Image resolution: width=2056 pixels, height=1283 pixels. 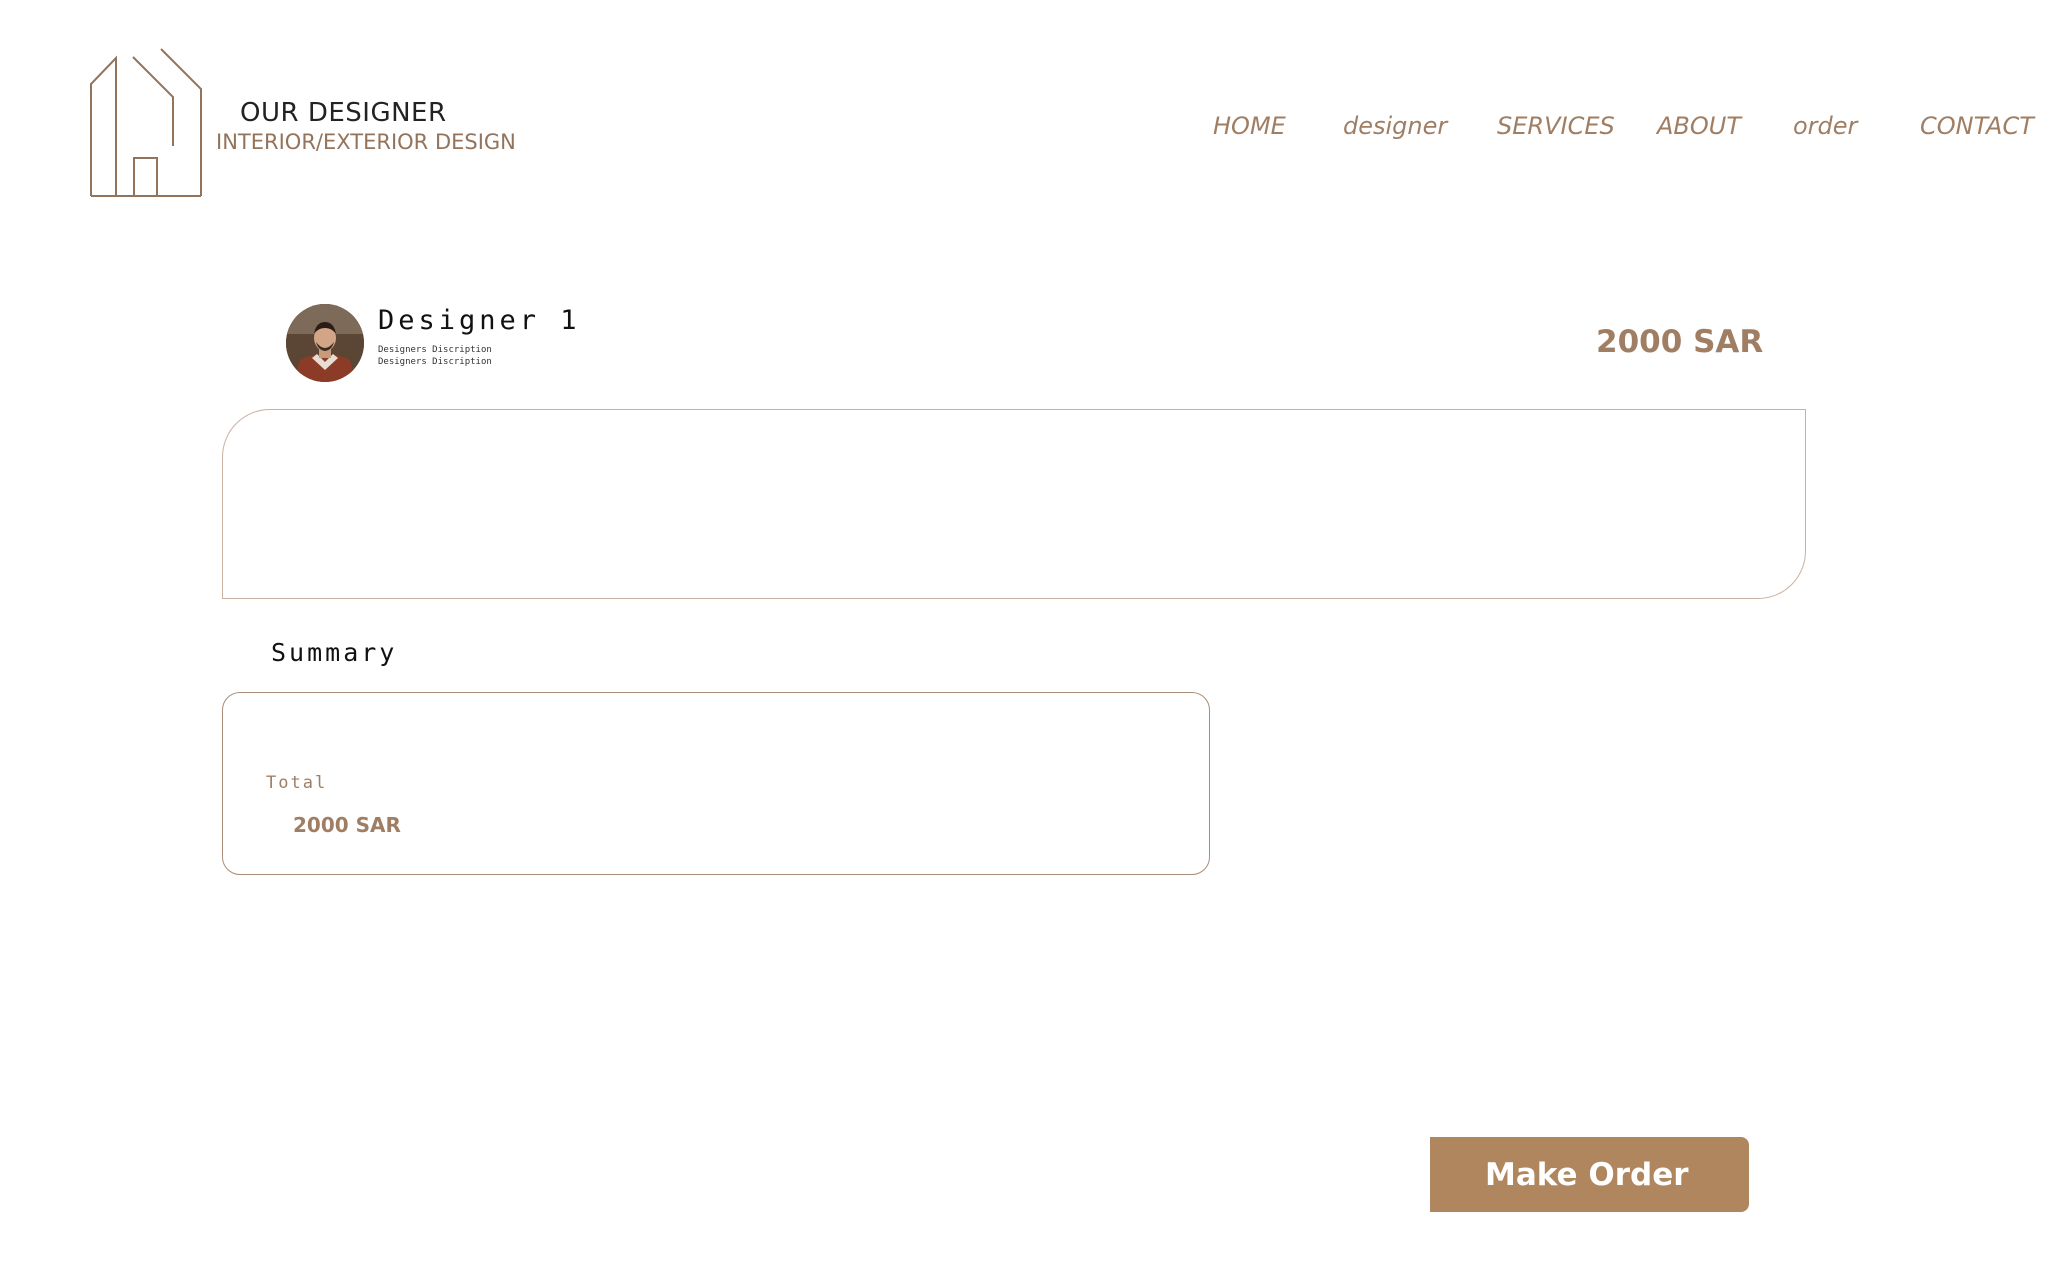 What do you see at coordinates (1249, 126) in the screenshot?
I see `nav-item-home: HOME` at bounding box center [1249, 126].